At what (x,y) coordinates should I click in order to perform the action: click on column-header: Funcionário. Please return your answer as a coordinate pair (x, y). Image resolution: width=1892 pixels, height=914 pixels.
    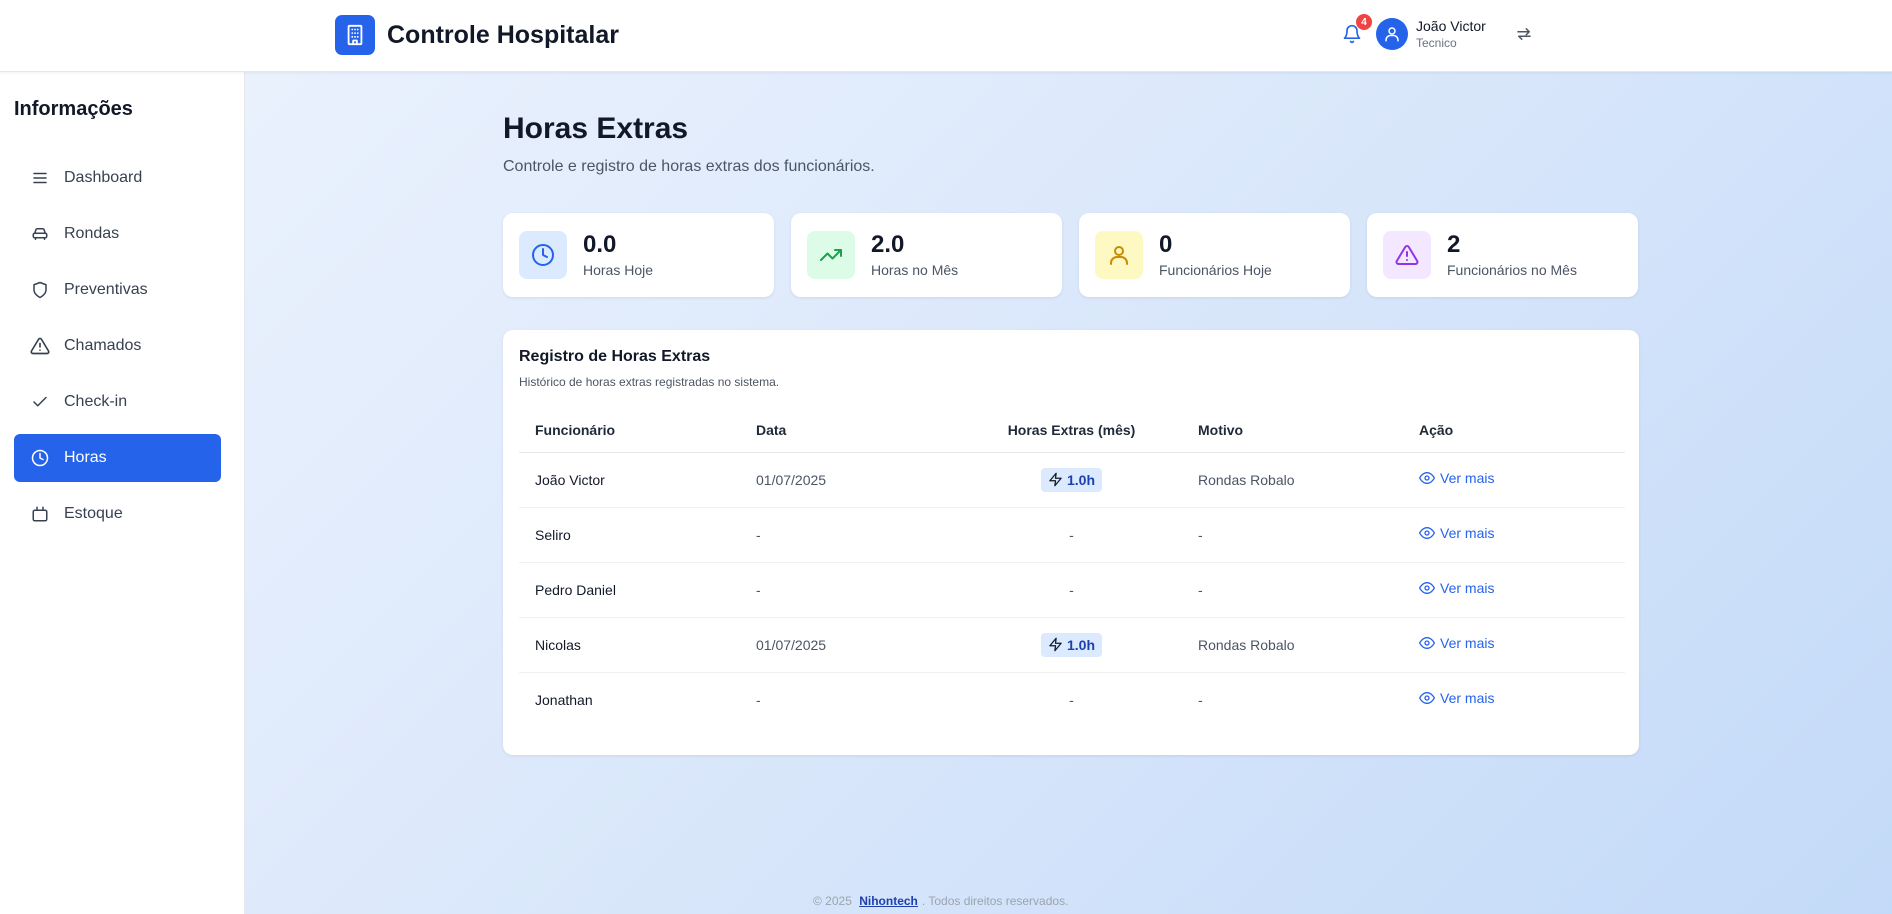
    Looking at the image, I should click on (629, 430).